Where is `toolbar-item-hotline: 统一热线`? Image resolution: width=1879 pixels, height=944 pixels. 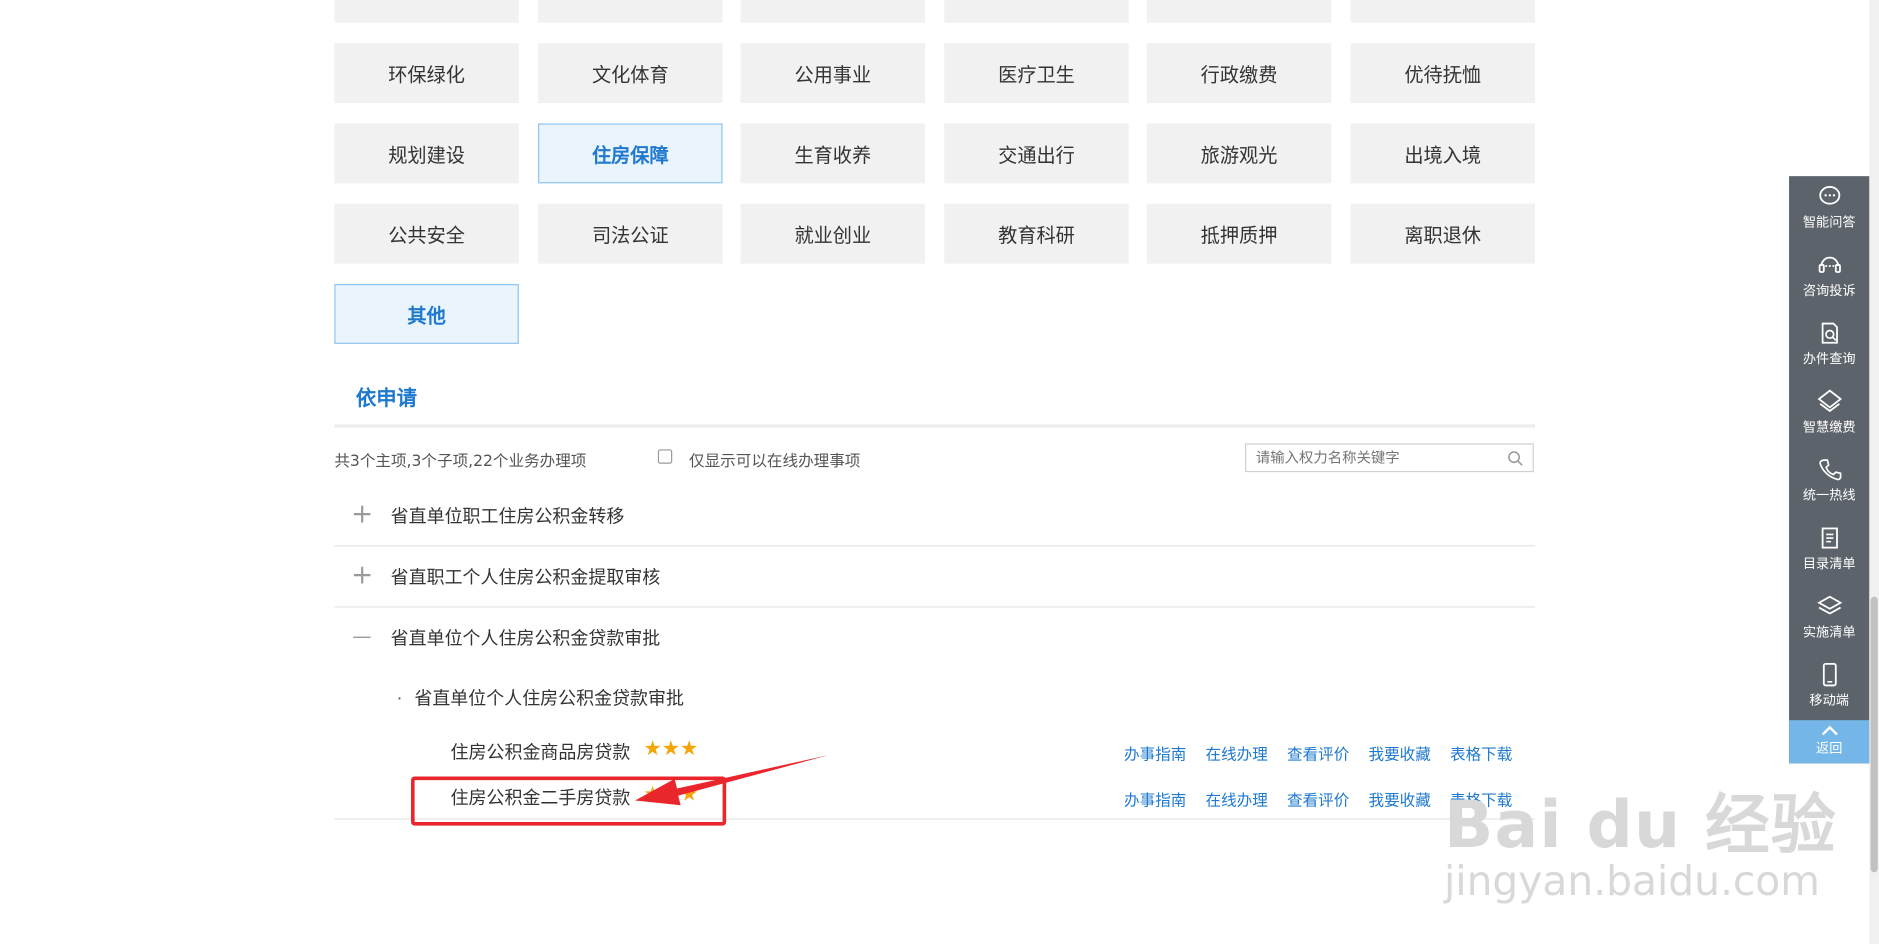 toolbar-item-hotline: 统一热线 is located at coordinates (1829, 482).